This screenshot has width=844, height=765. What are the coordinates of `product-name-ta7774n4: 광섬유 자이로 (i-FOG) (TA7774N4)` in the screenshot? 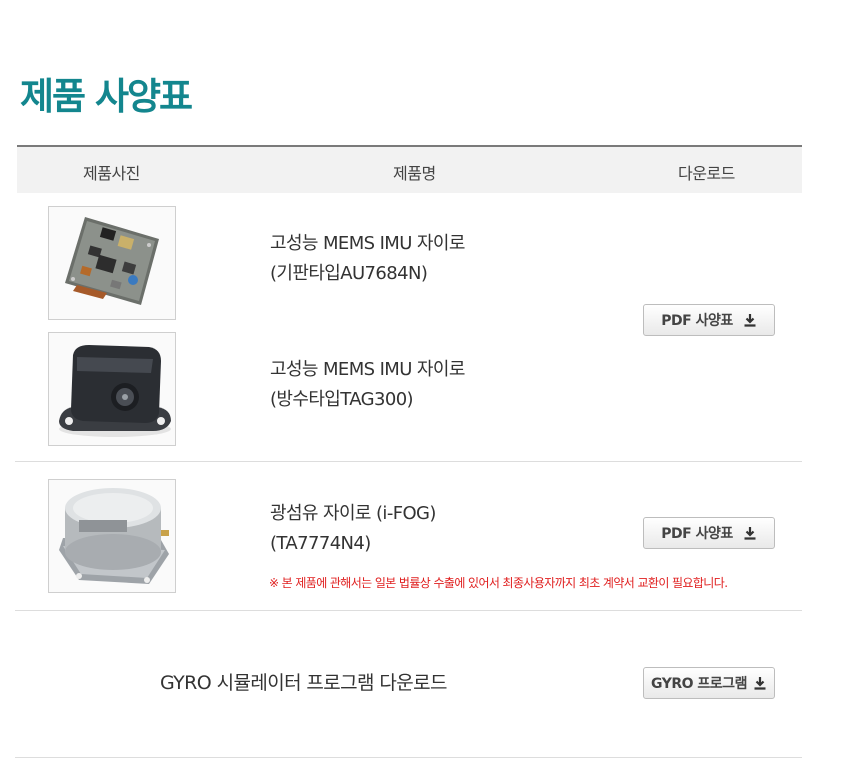 It's located at (353, 529).